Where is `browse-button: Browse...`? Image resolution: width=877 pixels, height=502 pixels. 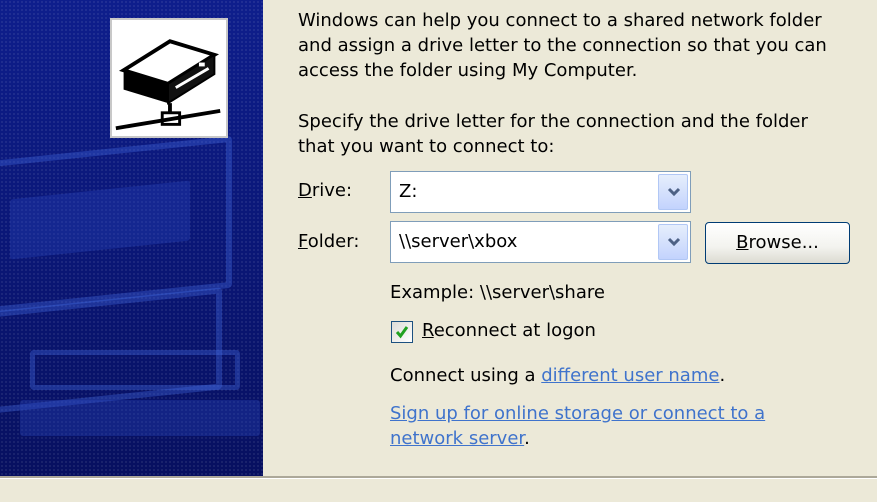
browse-button: Browse... is located at coordinates (777, 243).